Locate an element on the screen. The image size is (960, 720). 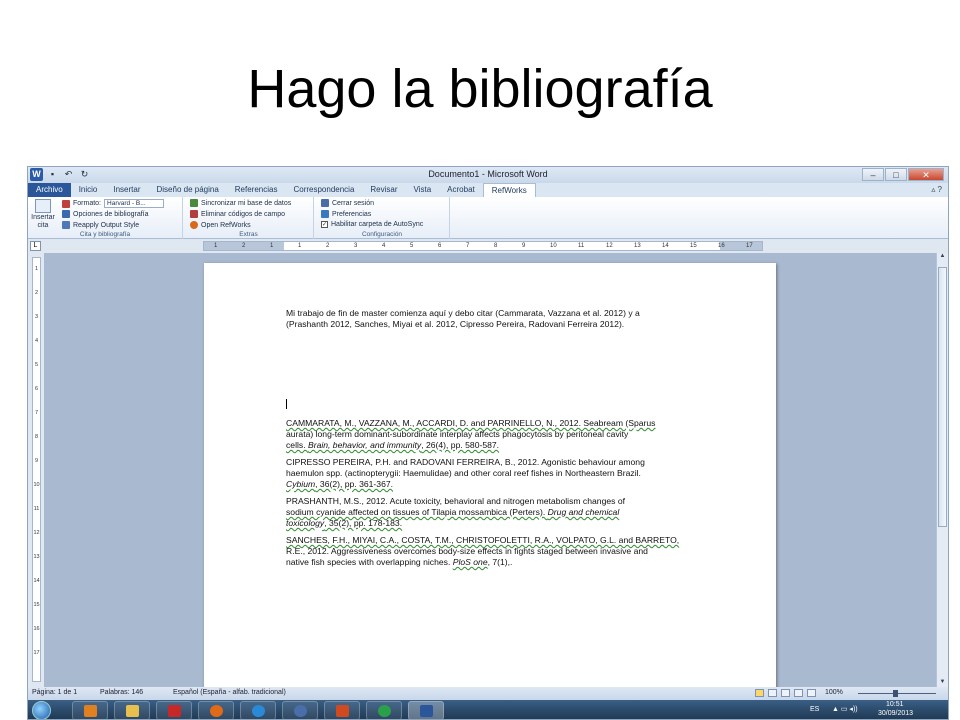
insert-citation-button: Insertar cita is located at coordinates (43, 214).